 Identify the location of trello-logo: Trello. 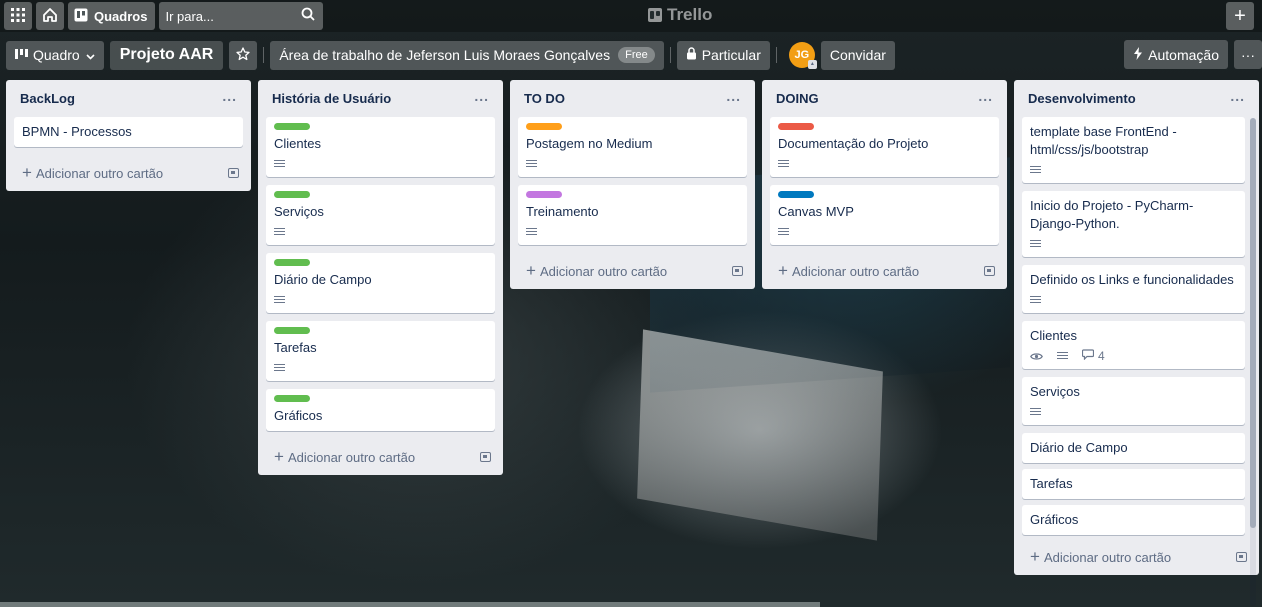
(680, 15).